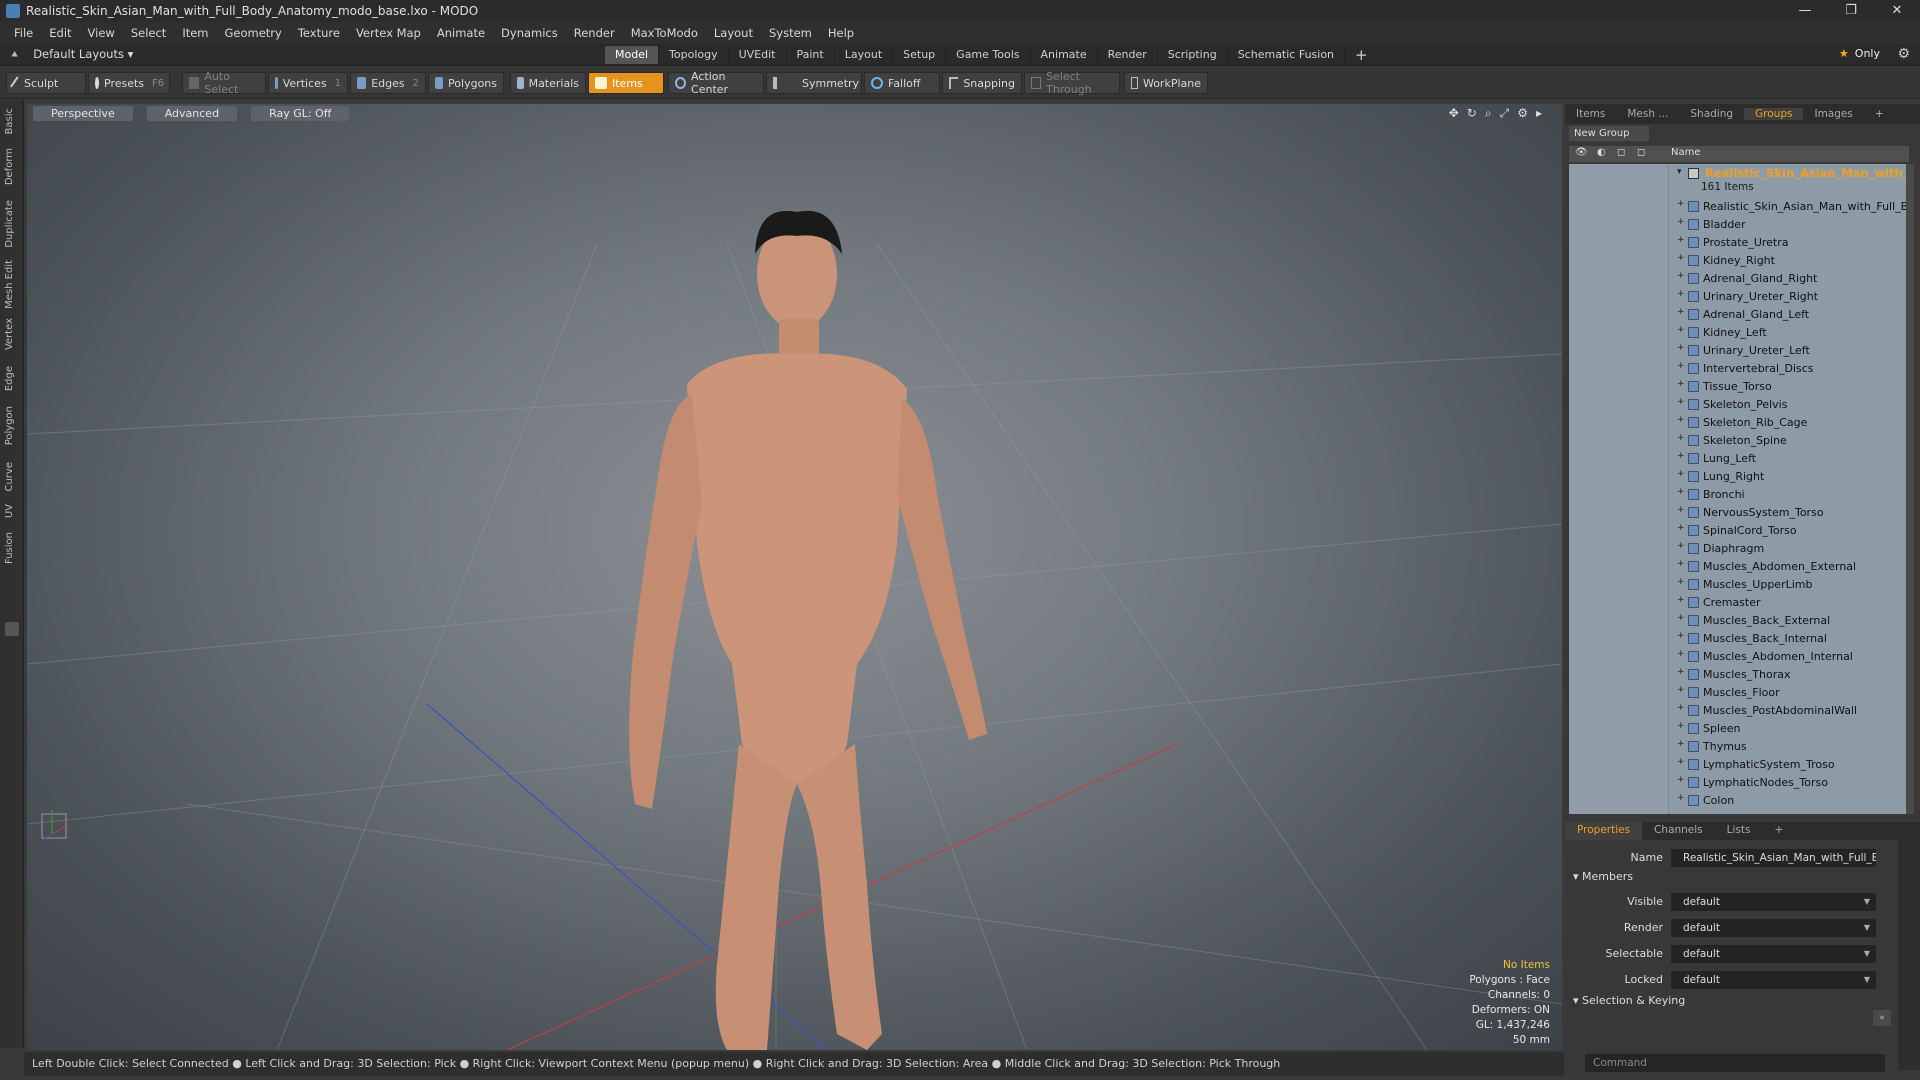  Describe the element at coordinates (1882, 1018) in the screenshot. I see `expand-more-icon: »` at that location.